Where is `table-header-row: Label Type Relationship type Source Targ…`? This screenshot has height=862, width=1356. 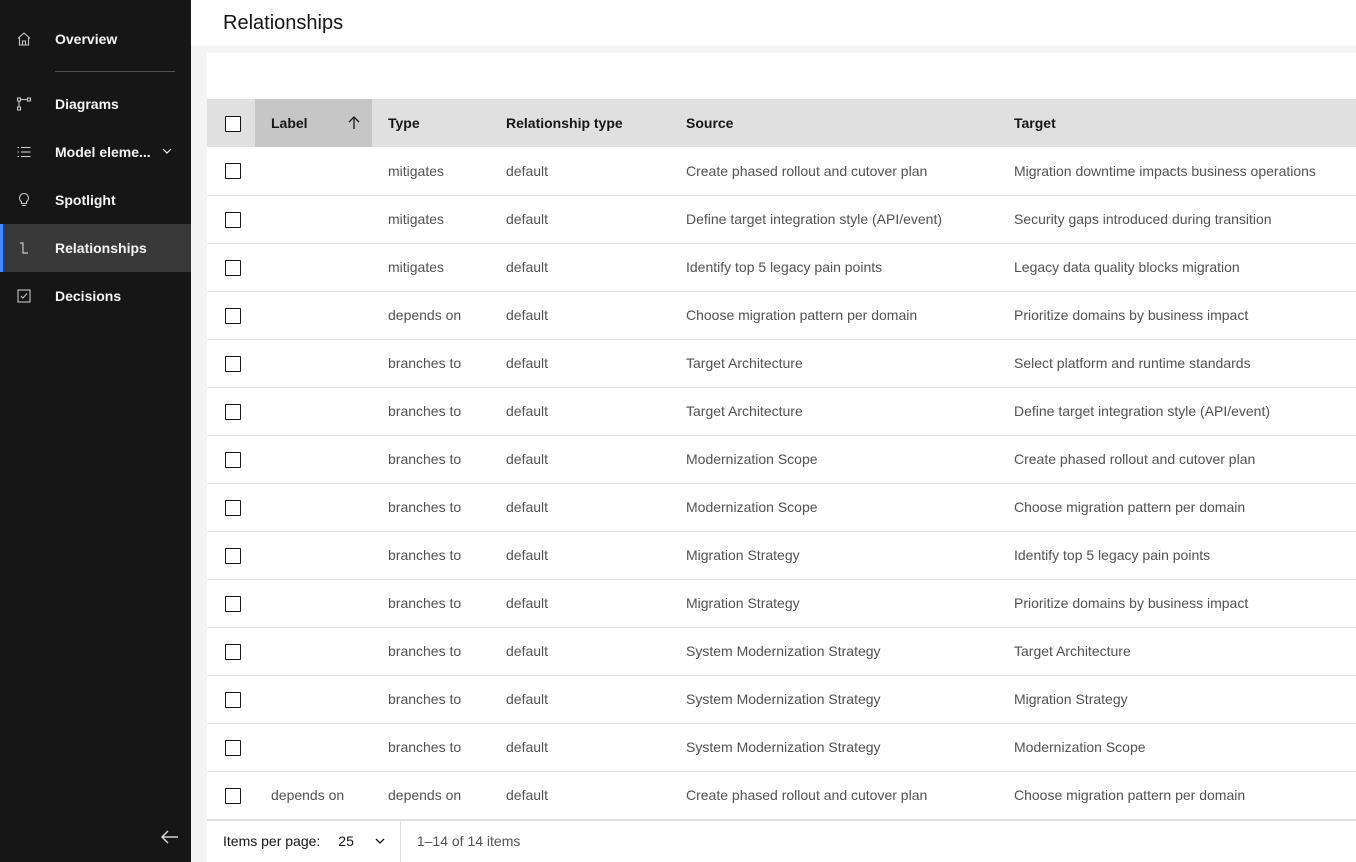
table-header-row: Label Type Relationship type Source Targ… is located at coordinates (781, 123).